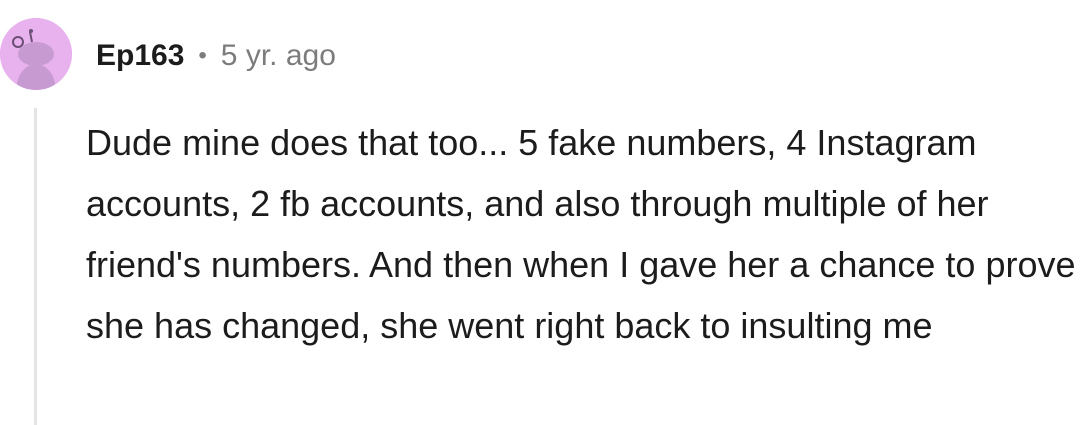  Describe the element at coordinates (278, 56) in the screenshot. I see `timestamp: 5 yr. ago` at that location.